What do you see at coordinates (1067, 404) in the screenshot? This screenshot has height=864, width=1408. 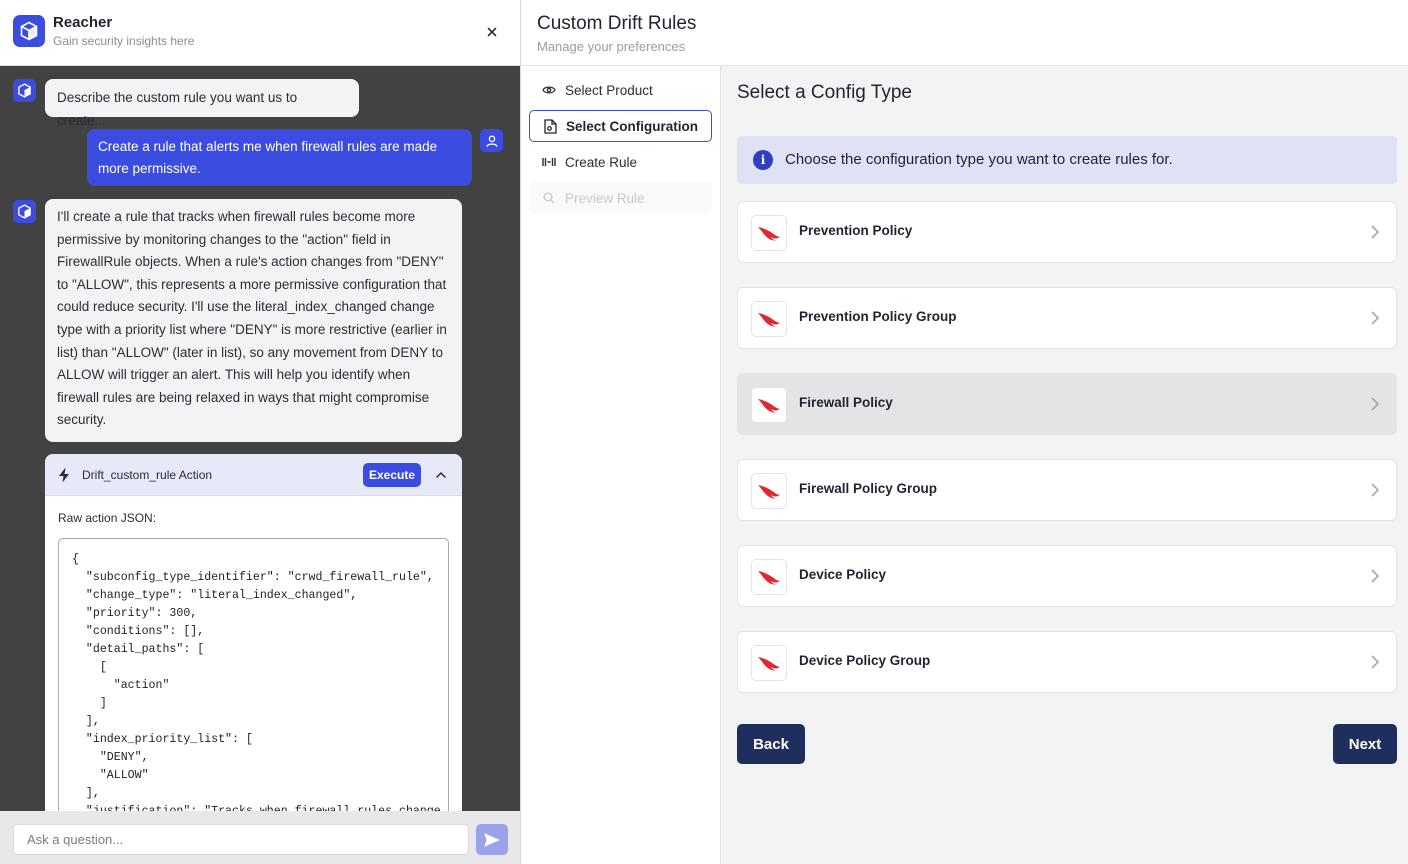 I see `config-card-firewall-policy: Firewall Policy` at bounding box center [1067, 404].